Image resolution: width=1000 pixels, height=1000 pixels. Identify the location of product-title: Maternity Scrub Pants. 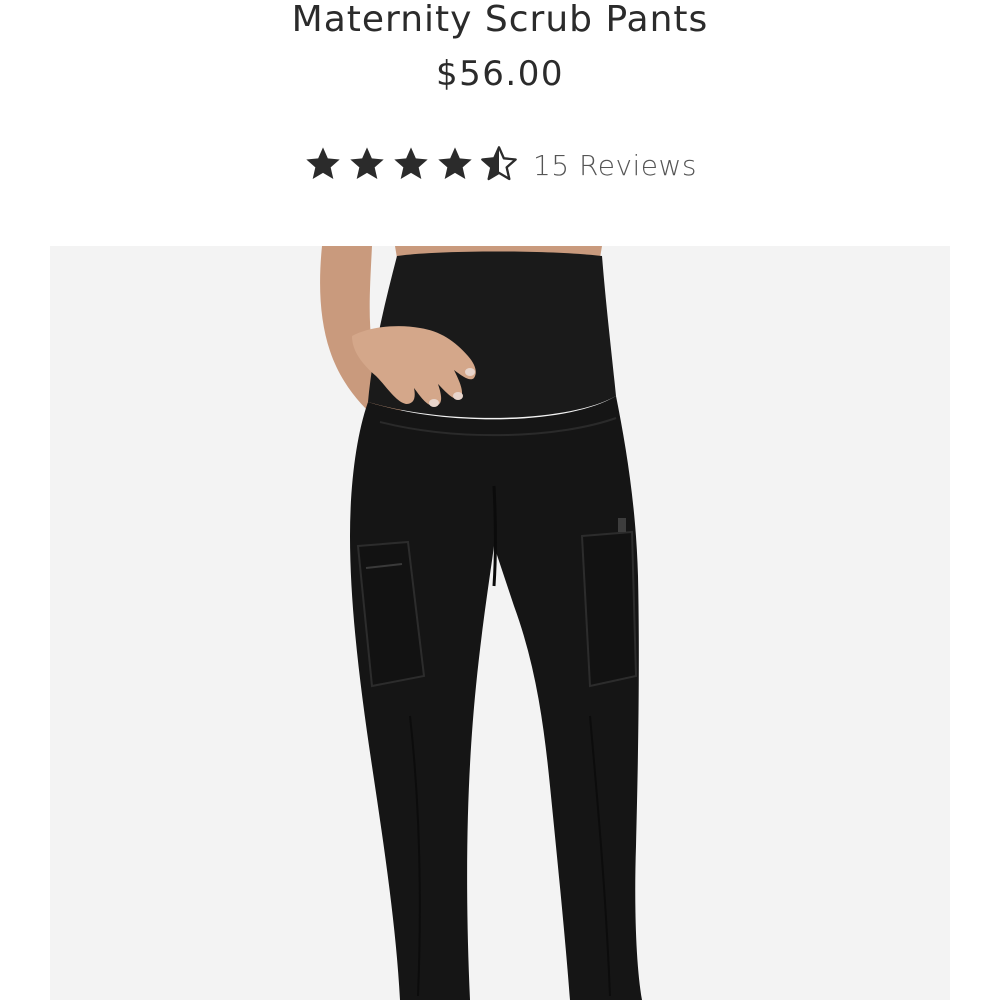
(500, 20).